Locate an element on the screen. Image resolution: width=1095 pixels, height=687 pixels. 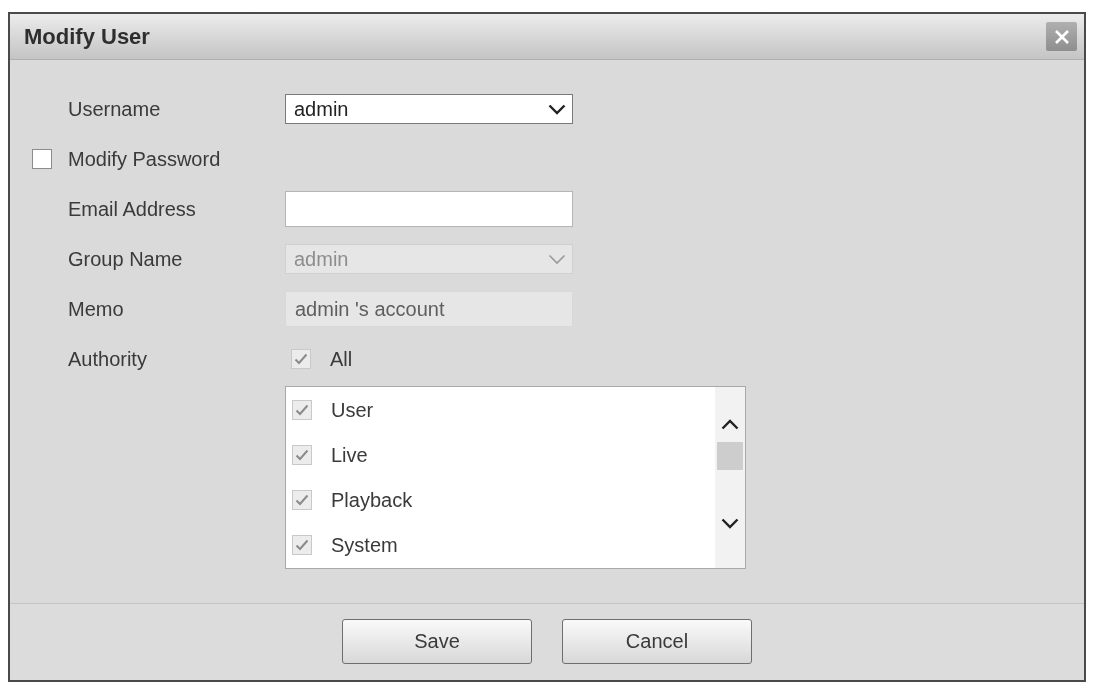
permission-label: User is located at coordinates (352, 410).